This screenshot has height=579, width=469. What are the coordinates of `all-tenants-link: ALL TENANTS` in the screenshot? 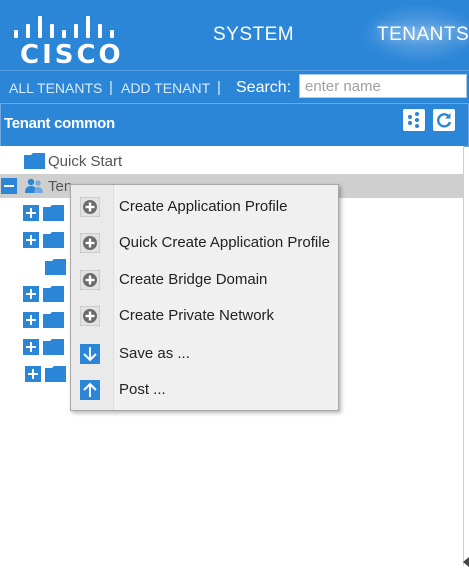 It's located at (55, 88).